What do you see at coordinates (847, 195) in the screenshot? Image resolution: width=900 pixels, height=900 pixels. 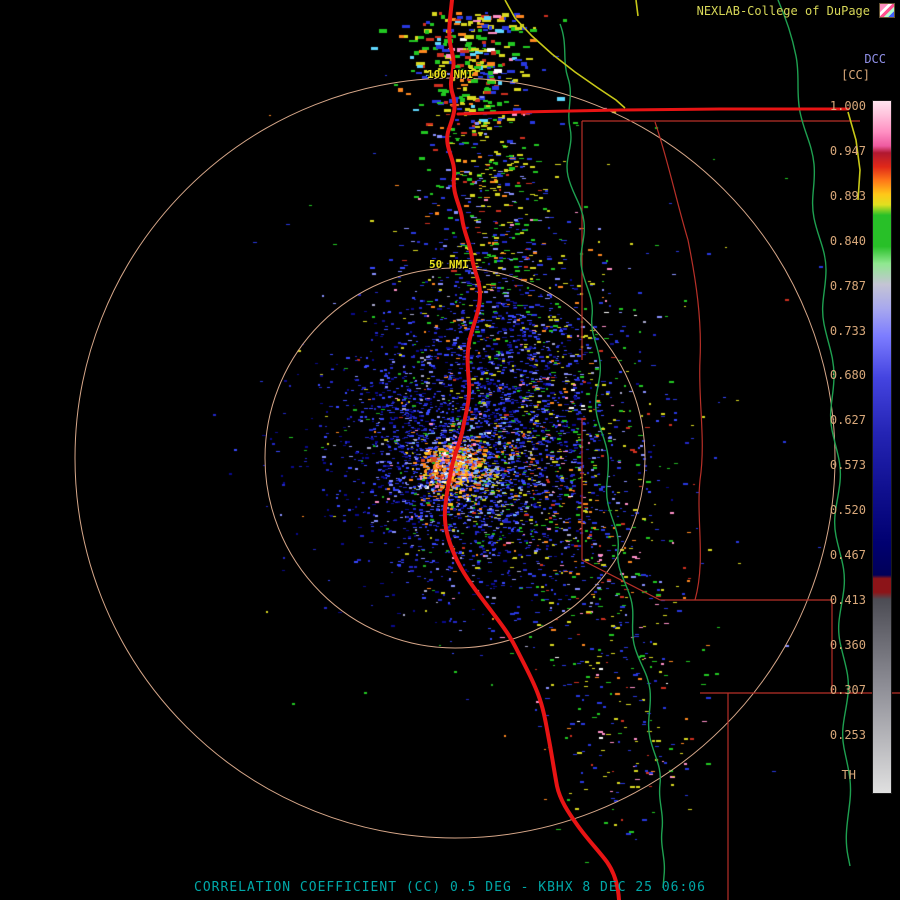 I see `legend-tick: 0.893` at bounding box center [847, 195].